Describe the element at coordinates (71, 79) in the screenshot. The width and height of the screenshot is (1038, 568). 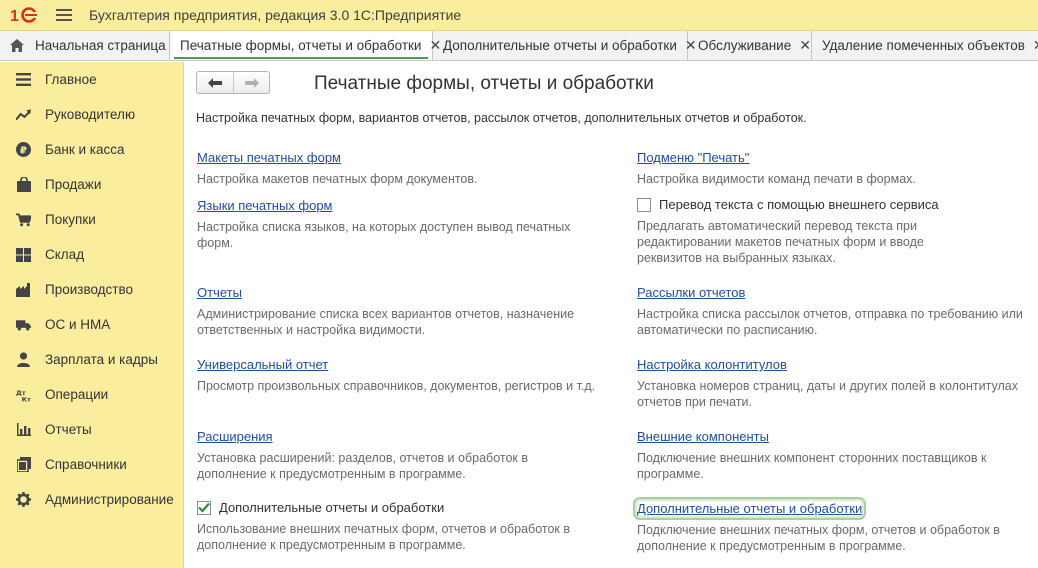
I see `sidebar-item-label: Главное` at that location.